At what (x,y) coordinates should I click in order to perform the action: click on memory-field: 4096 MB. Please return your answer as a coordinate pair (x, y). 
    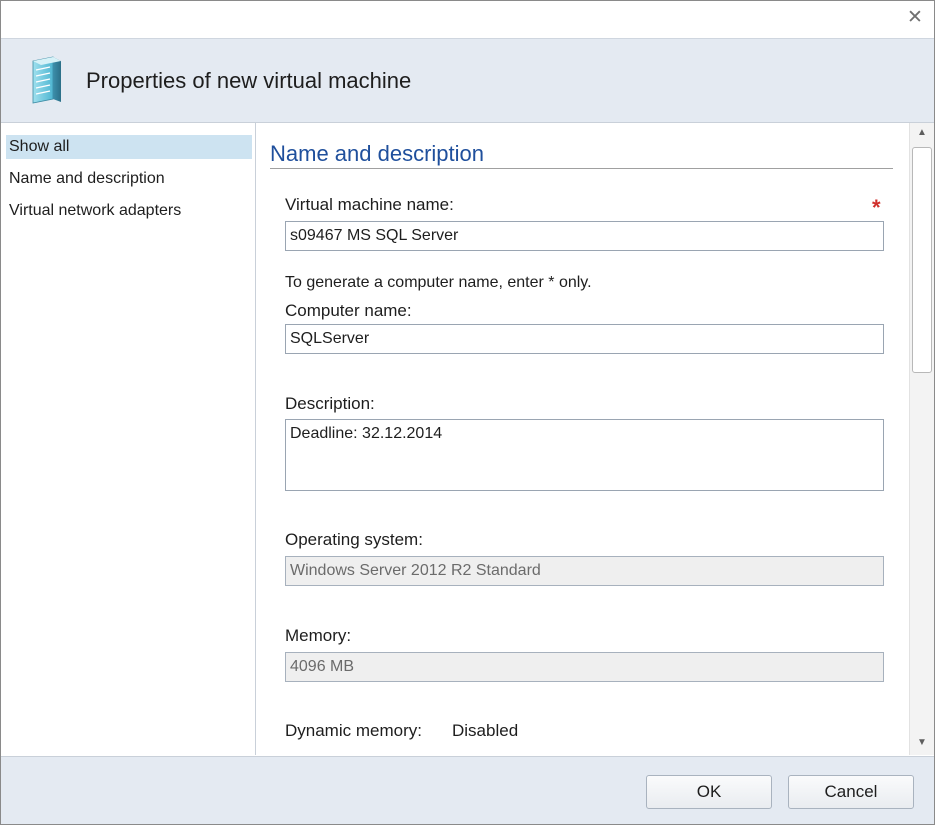
    Looking at the image, I should click on (584, 667).